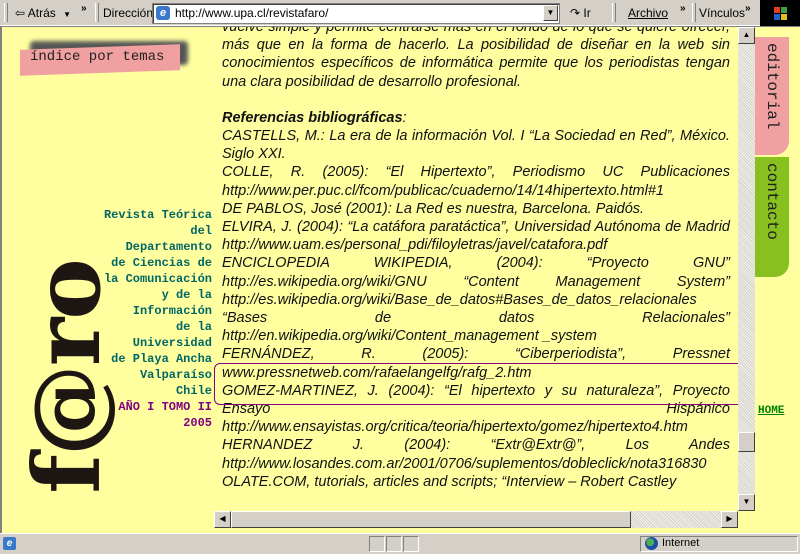 This screenshot has width=800, height=554. Describe the element at coordinates (157, 215) in the screenshot. I see `info-line: Revista Teórica` at that location.